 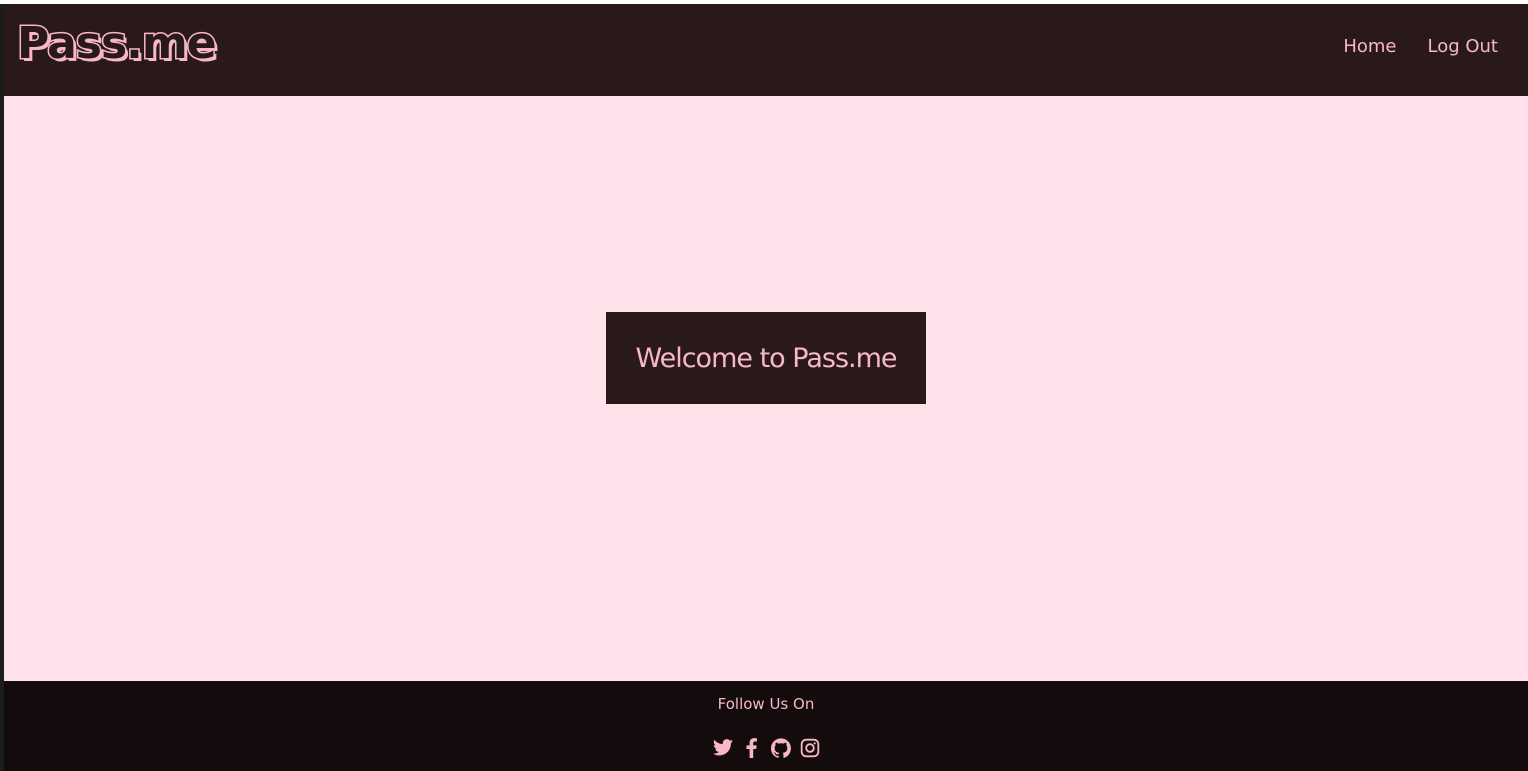 What do you see at coordinates (766, 726) in the screenshot?
I see `footer: Follow Us On` at bounding box center [766, 726].